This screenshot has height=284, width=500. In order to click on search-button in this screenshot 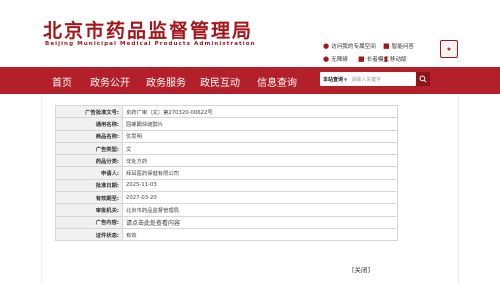, I will do `click(423, 79)`.